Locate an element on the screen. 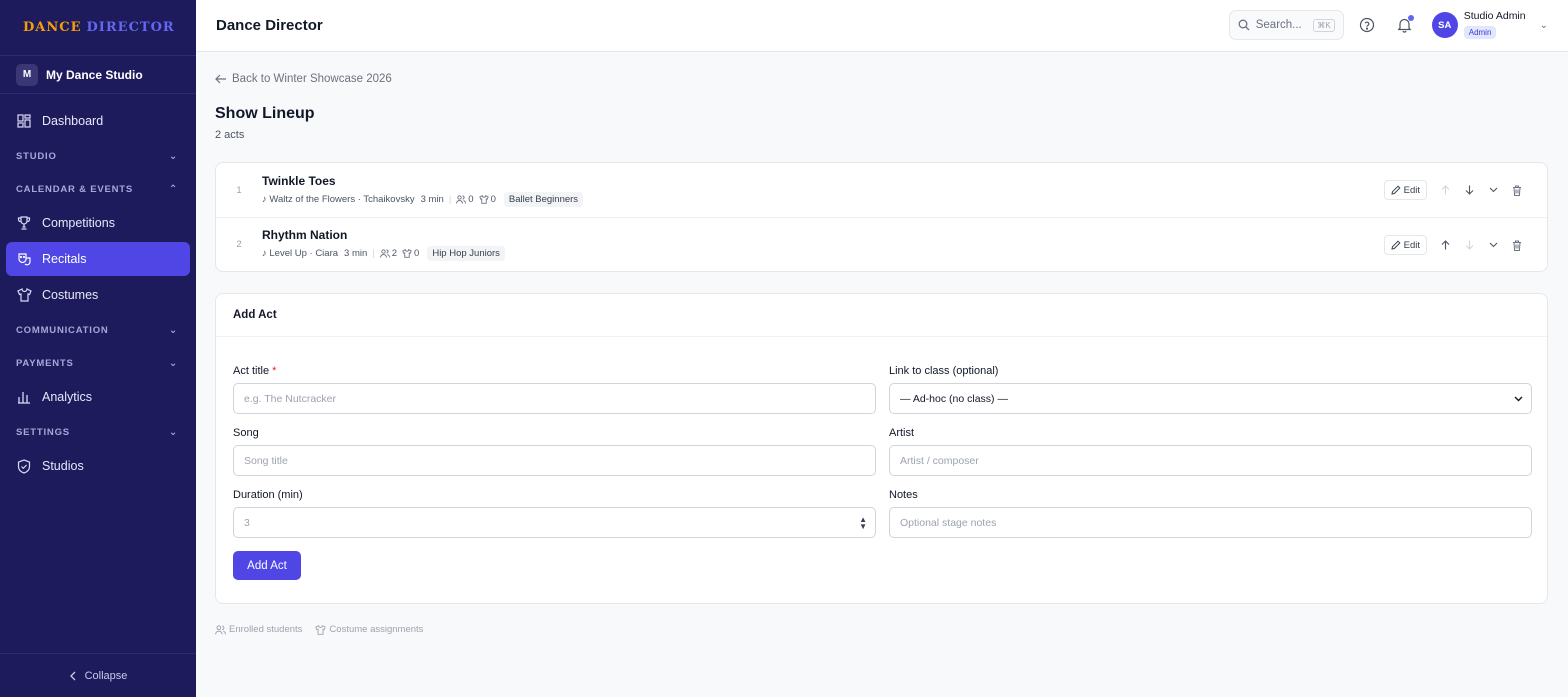 This screenshot has height=697, width=1568. costume-assignments-link: Costume assignments is located at coordinates (369, 629).